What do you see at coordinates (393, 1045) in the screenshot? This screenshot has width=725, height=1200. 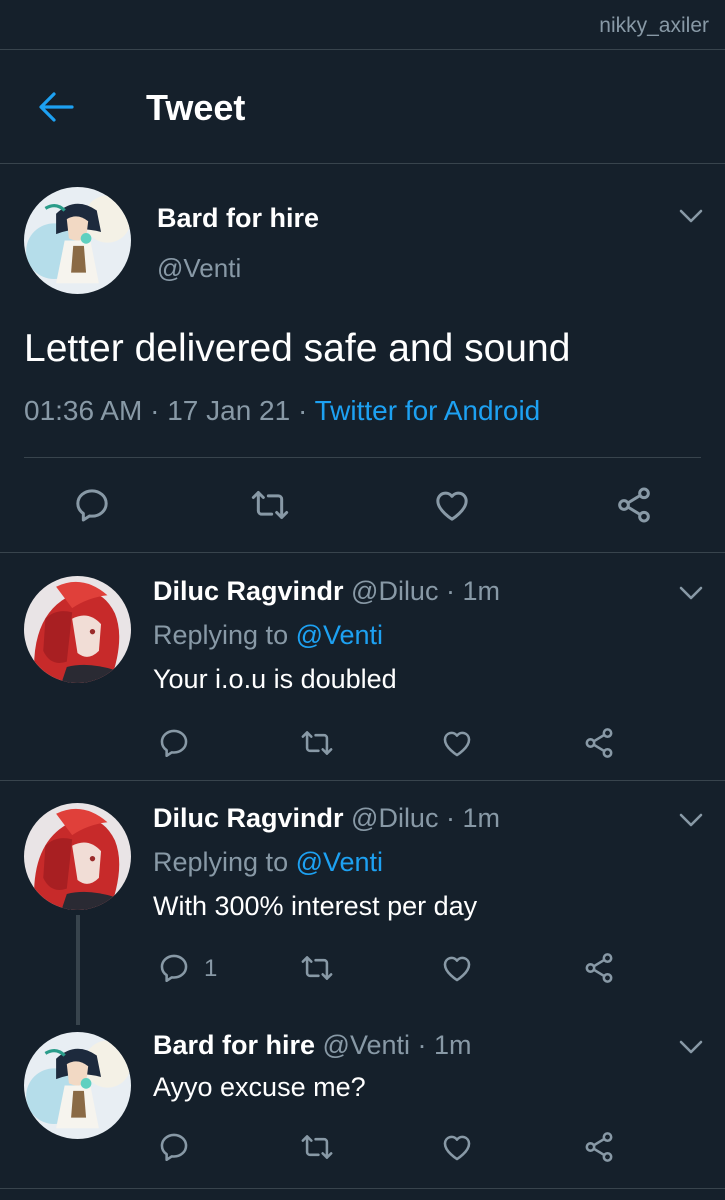 I see `author-handle-time: @Venti · 1m` at bounding box center [393, 1045].